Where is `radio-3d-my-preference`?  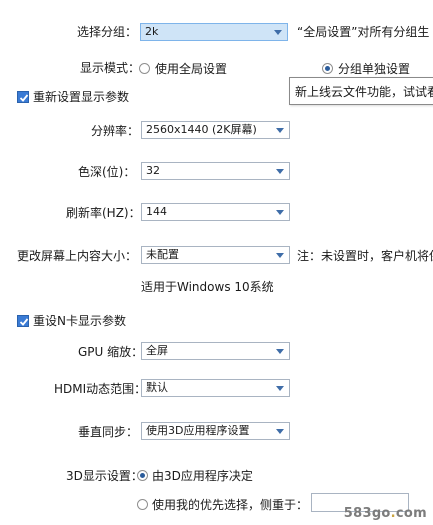 radio-3d-my-preference is located at coordinates (142, 504).